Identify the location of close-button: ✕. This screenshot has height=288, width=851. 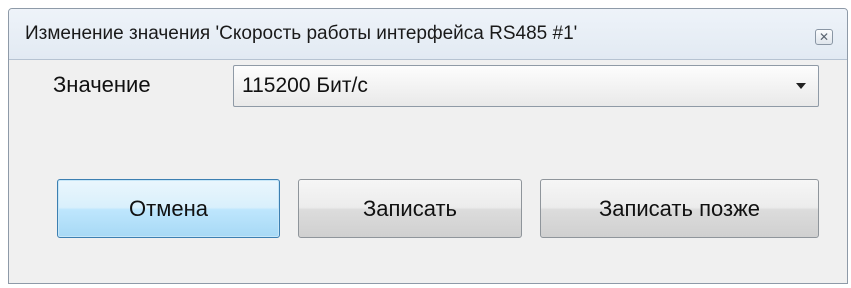
(824, 37).